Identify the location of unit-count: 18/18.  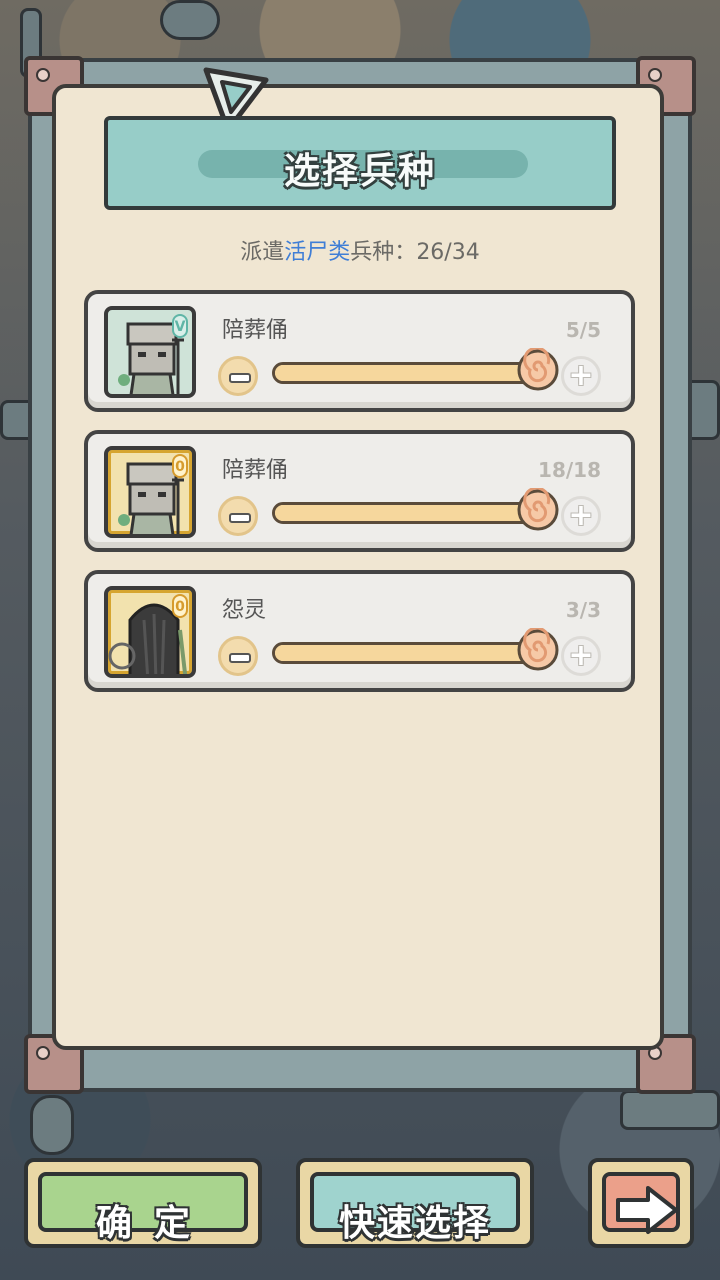
(569, 470).